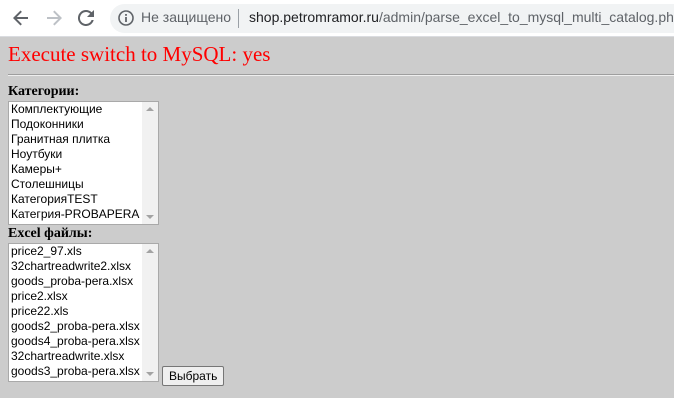 The width and height of the screenshot is (674, 398). What do you see at coordinates (50, 233) in the screenshot?
I see `files-label: Excel файлы:` at bounding box center [50, 233].